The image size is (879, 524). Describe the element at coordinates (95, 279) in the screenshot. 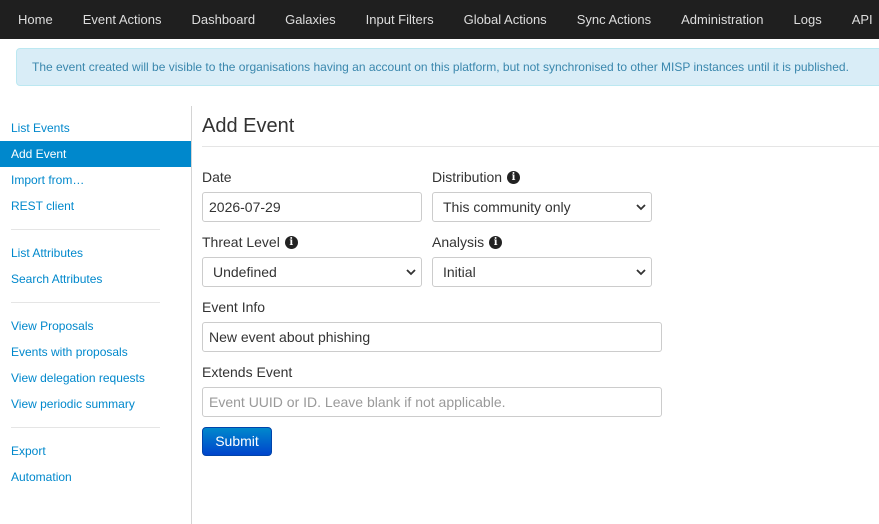

I see `sidebar-item-search-attributes: Search Attributes` at that location.